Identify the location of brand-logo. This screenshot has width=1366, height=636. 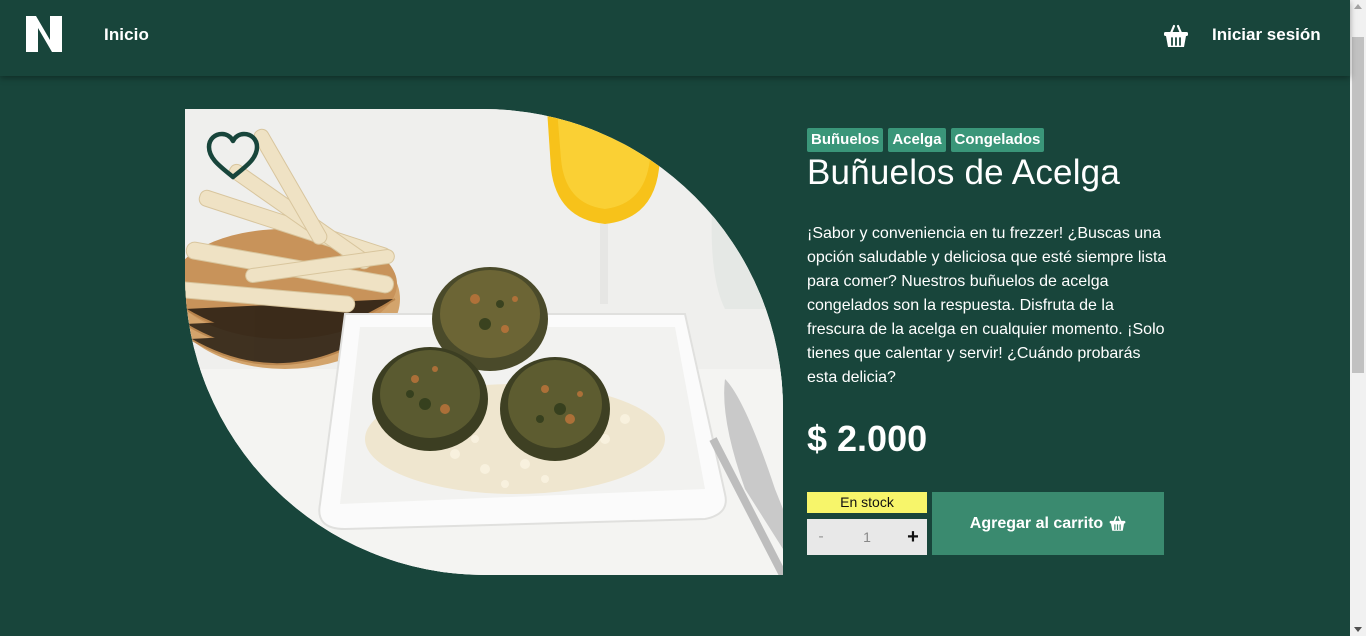
(44, 34).